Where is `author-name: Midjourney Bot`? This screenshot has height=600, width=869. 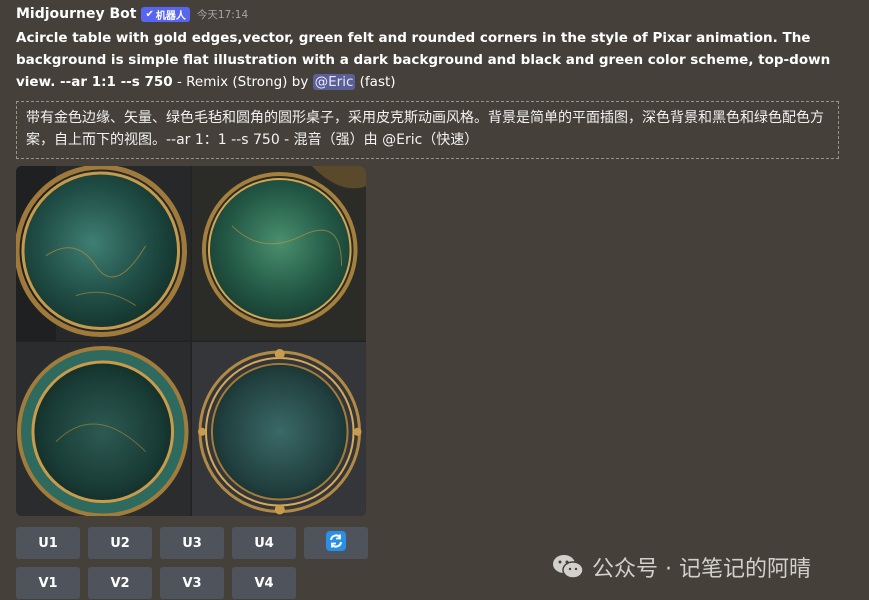 author-name: Midjourney Bot is located at coordinates (76, 14).